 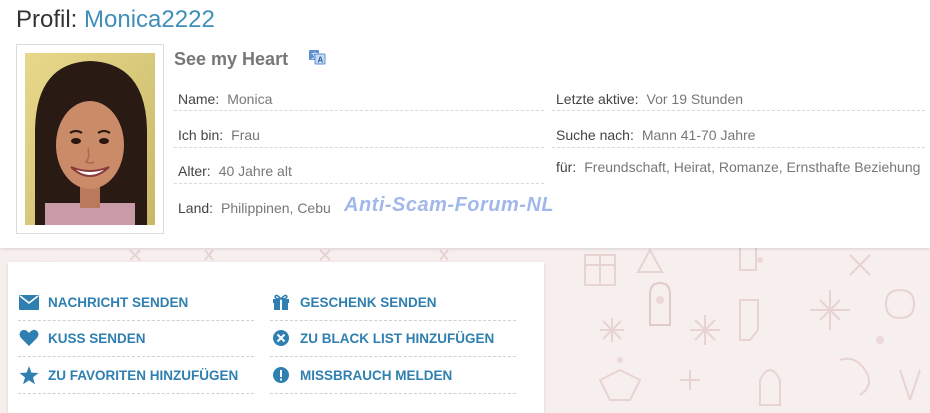 What do you see at coordinates (449, 205) in the screenshot?
I see `watermark-text: Anti-Scam-Forum-NL` at bounding box center [449, 205].